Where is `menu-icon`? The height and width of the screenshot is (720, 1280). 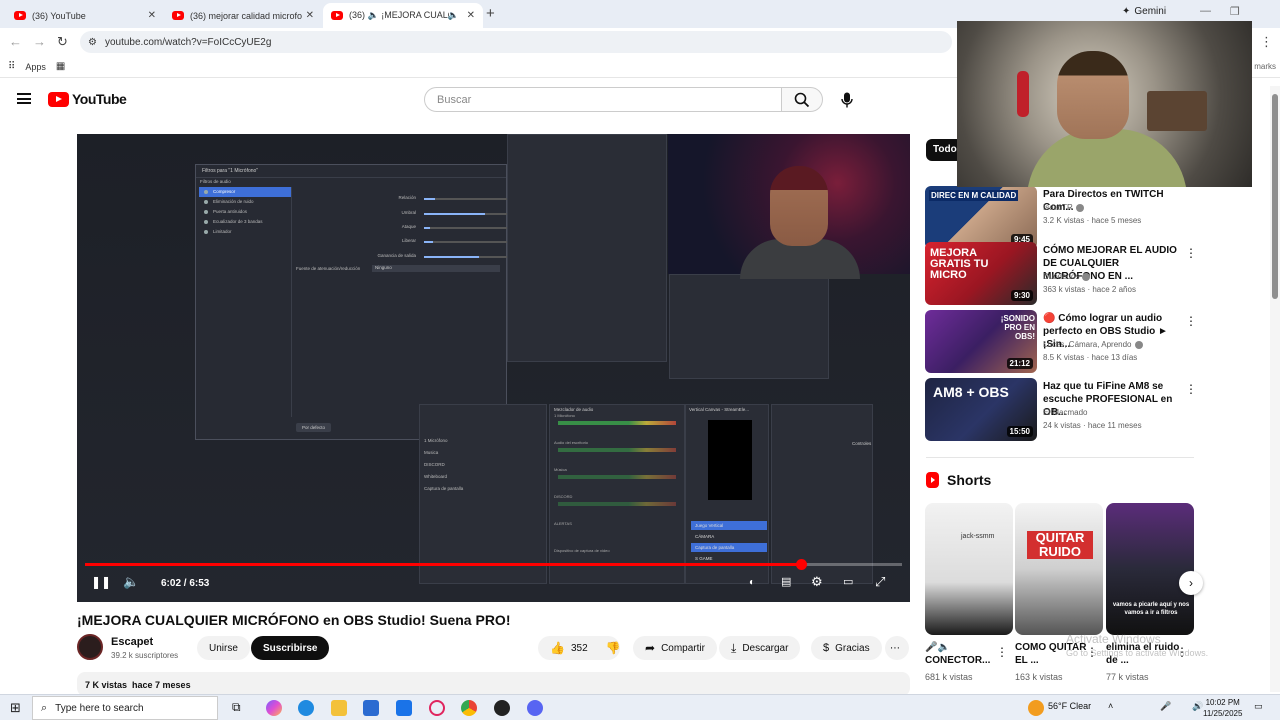 menu-icon is located at coordinates (24, 98).